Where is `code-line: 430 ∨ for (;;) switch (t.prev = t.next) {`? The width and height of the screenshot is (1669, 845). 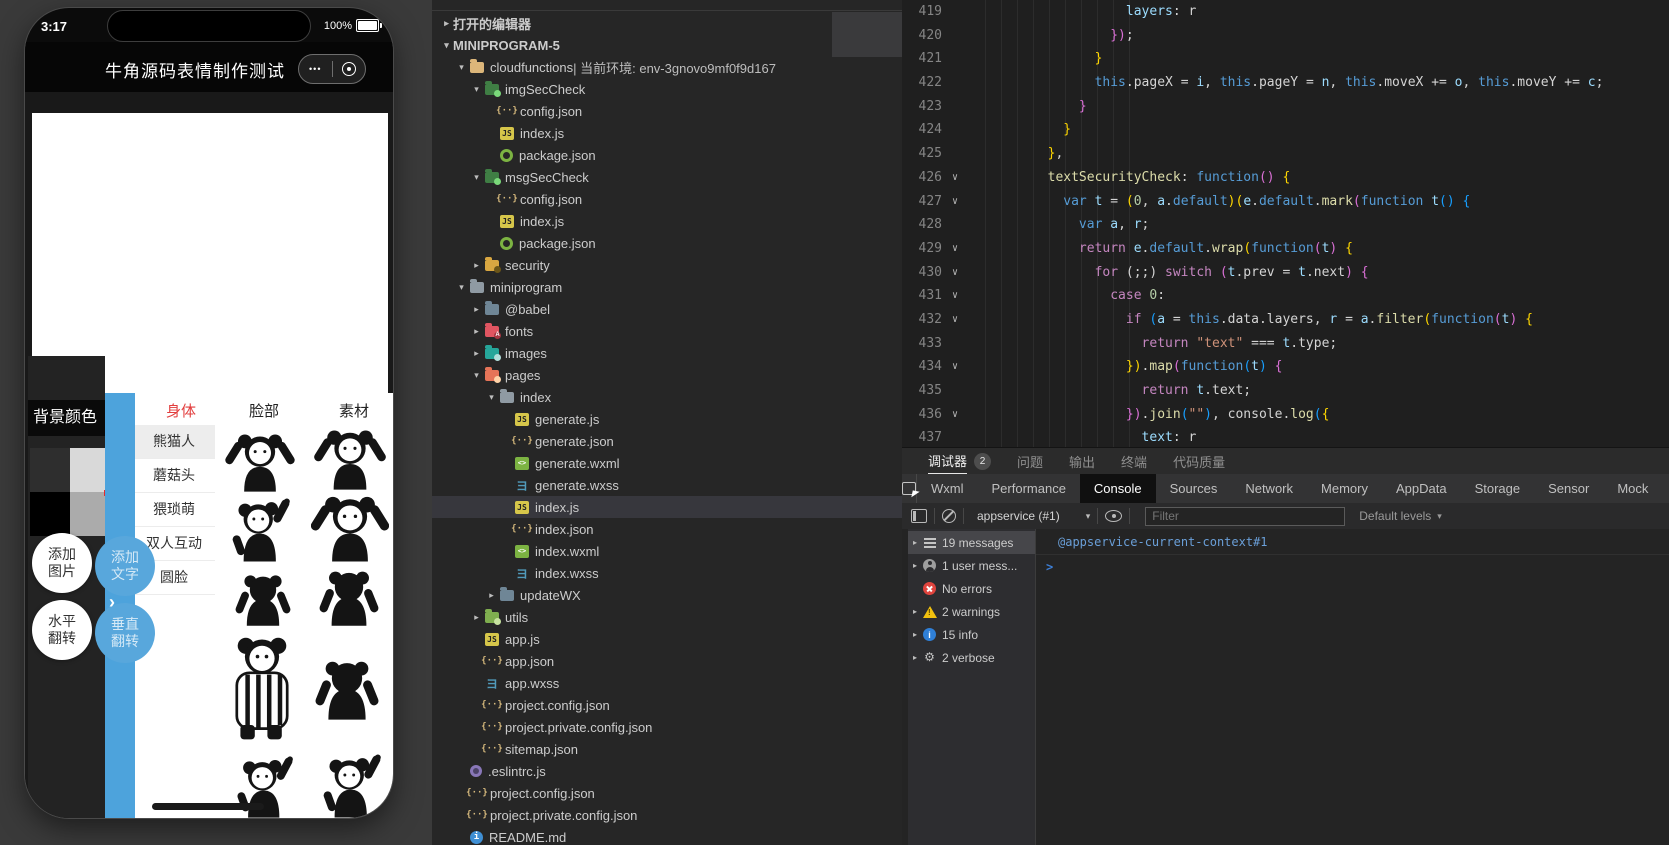
code-line: 430 ∨ for (;;) switch (t.prev = t.next) { is located at coordinates (1285, 273).